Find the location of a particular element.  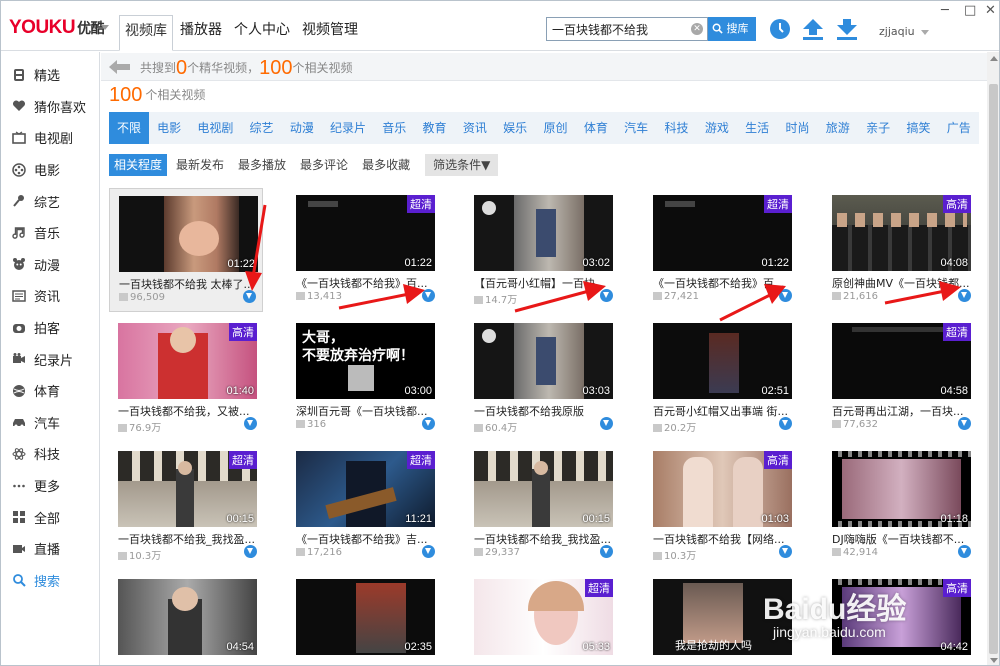

video-card: 02:51 百元哥小红帽又出事端 街... 20.2万 is located at coordinates (721, 378).